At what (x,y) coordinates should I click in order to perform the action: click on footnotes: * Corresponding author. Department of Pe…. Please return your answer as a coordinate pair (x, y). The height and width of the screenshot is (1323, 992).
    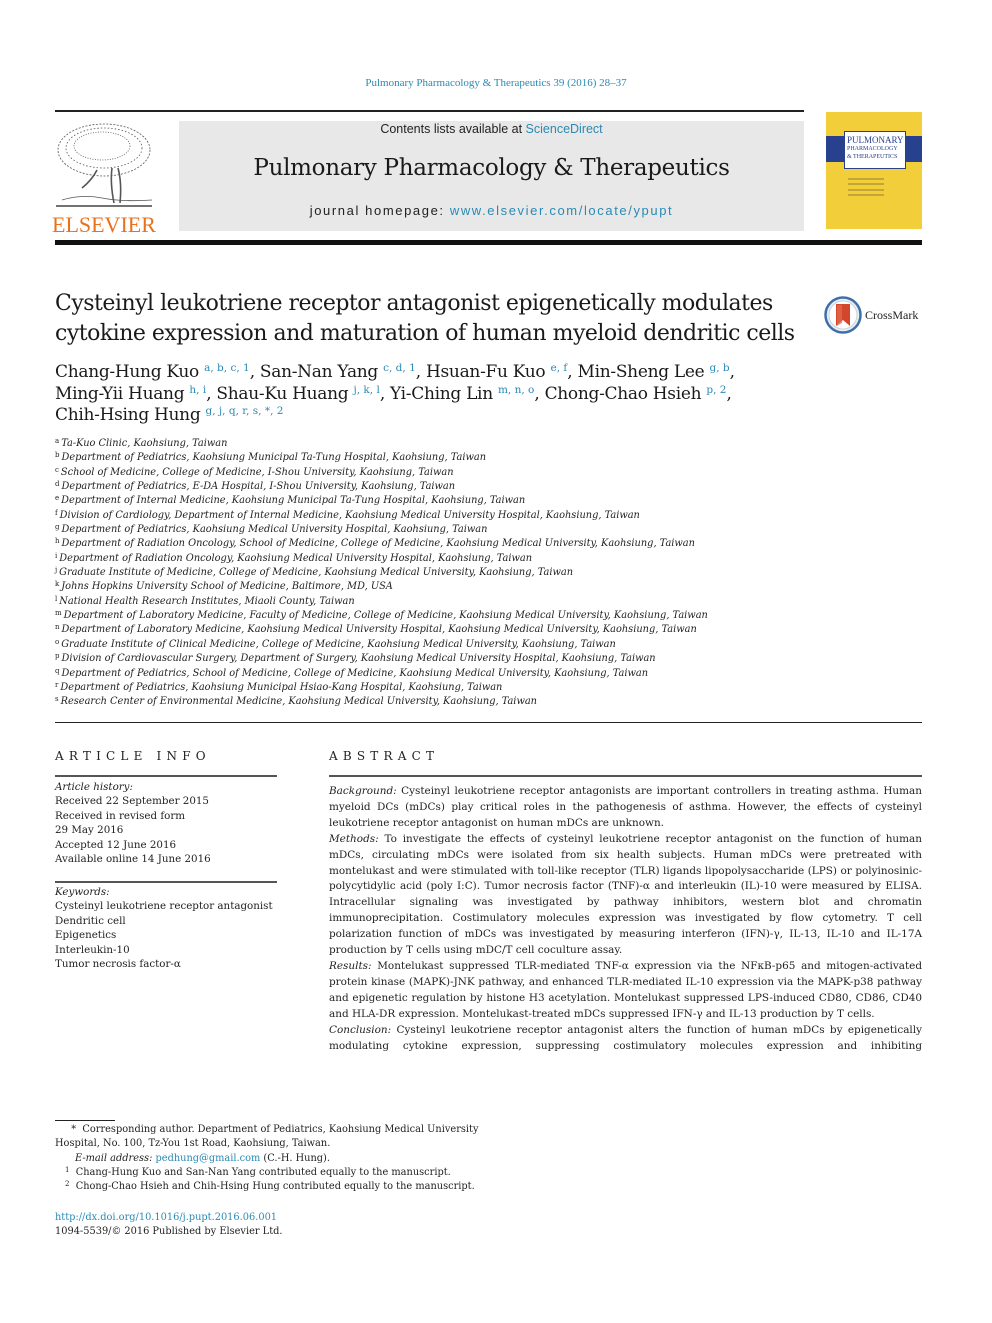
    Looking at the image, I should click on (270, 1158).